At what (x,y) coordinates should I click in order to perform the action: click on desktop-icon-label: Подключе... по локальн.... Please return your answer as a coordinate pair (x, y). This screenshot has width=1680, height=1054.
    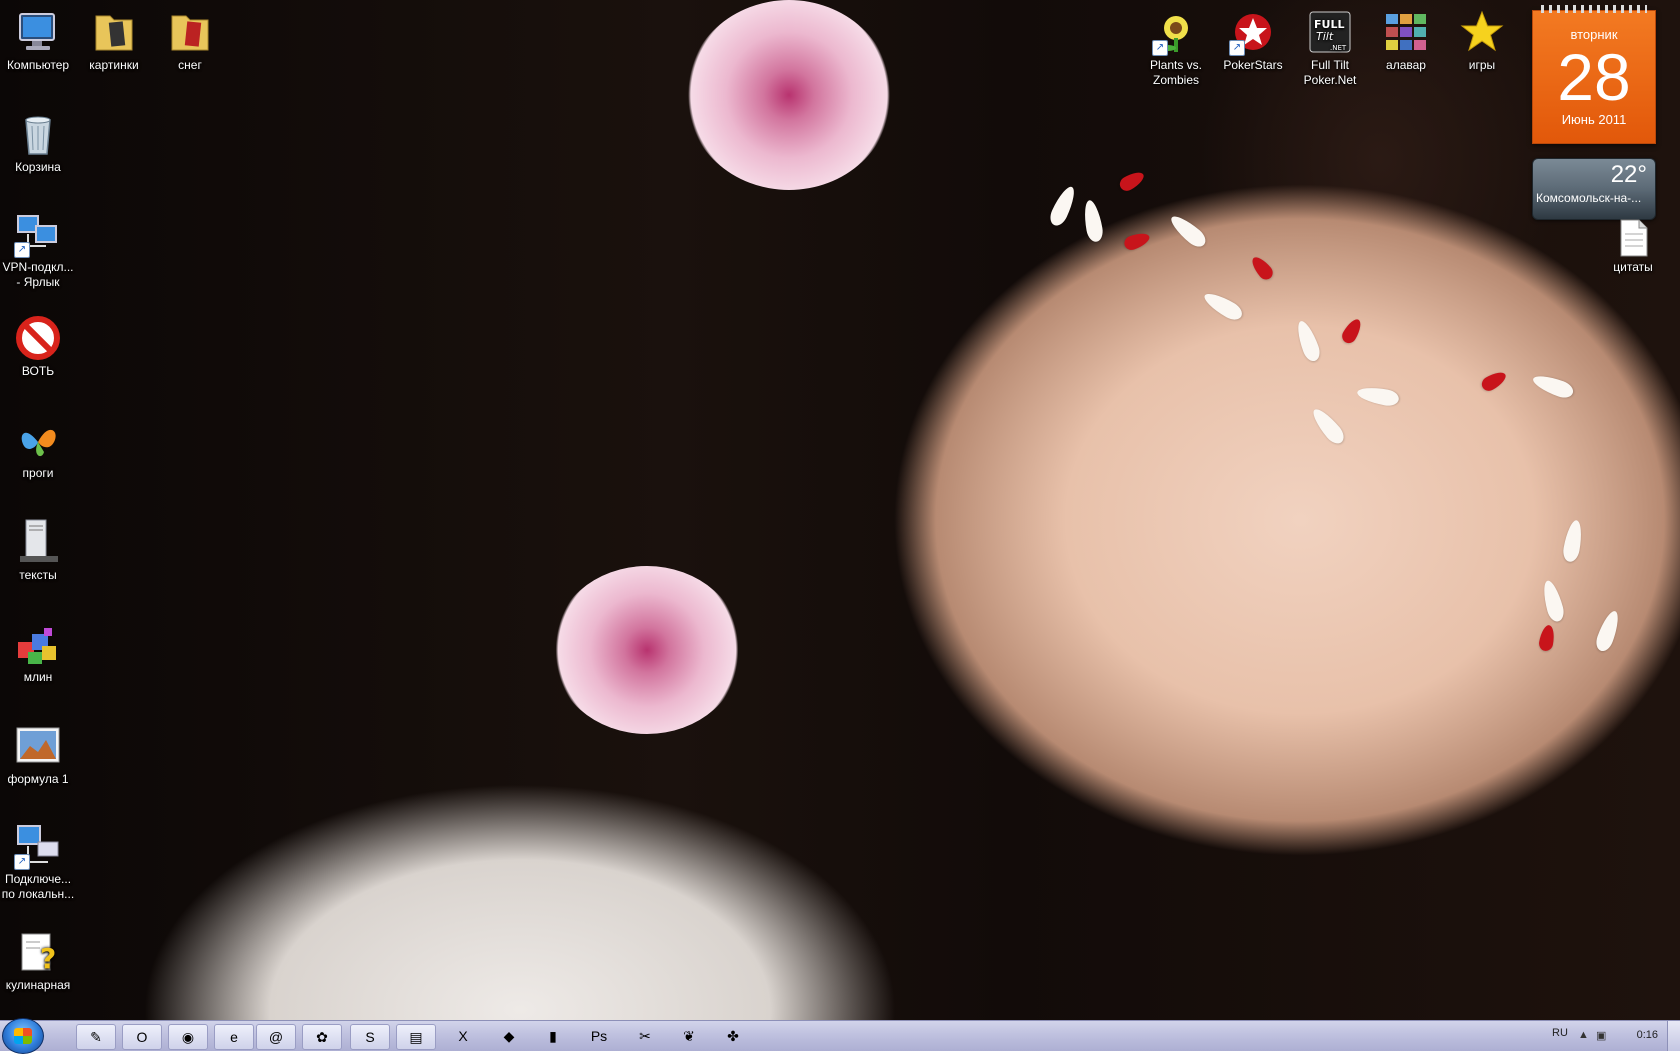
    Looking at the image, I should click on (38, 886).